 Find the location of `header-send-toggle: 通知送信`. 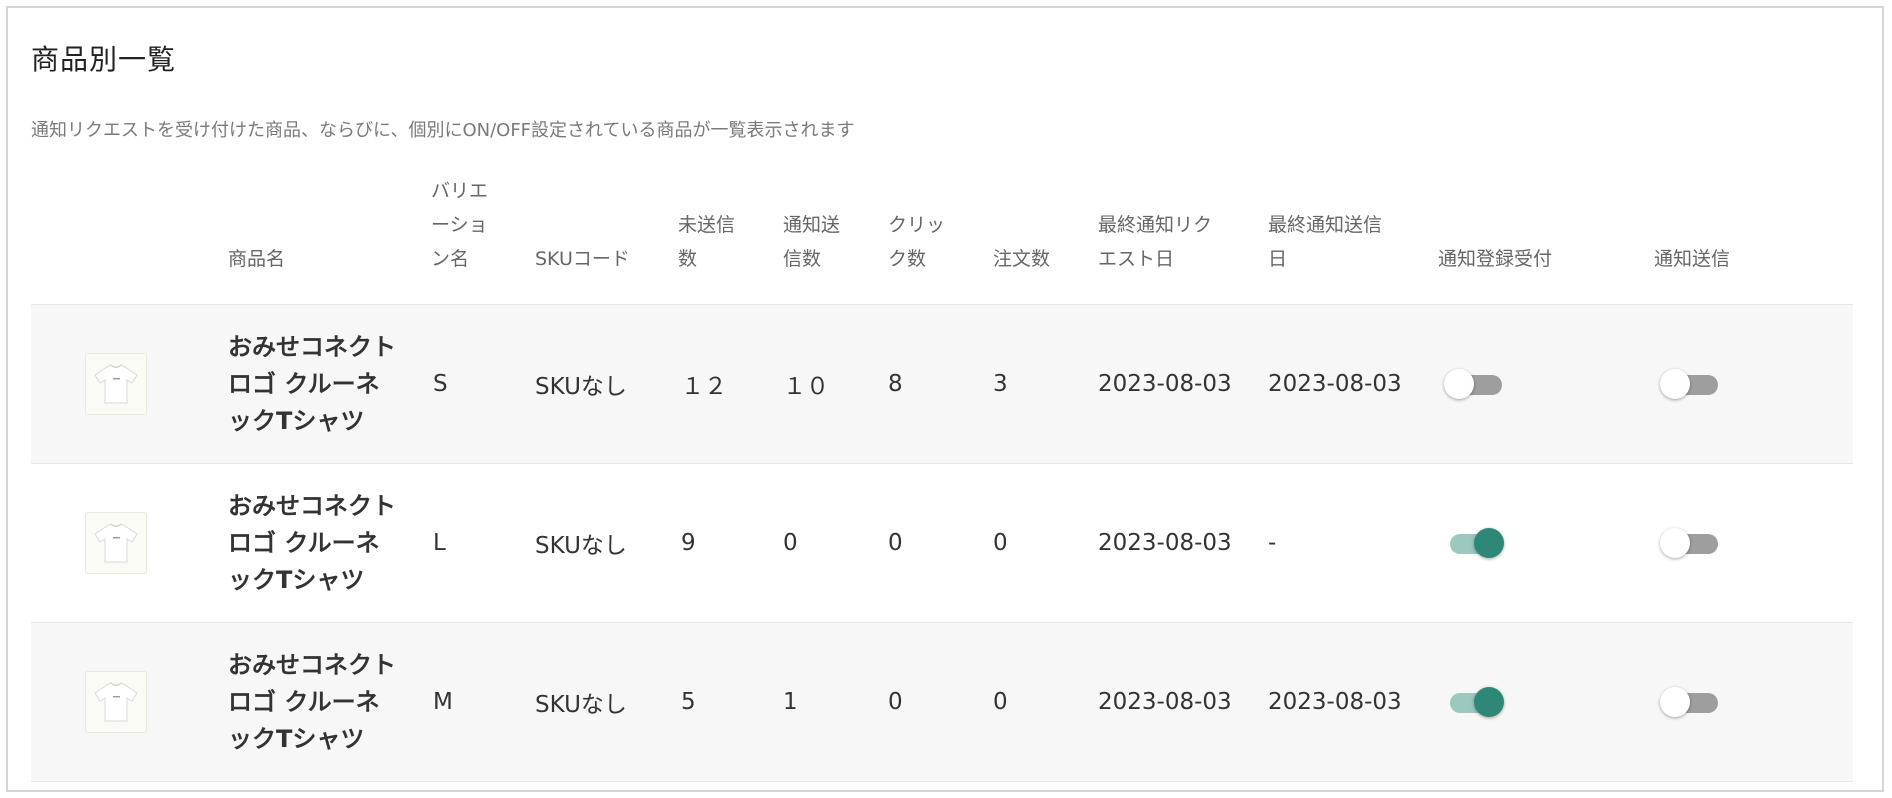

header-send-toggle: 通知送信 is located at coordinates (1692, 259).